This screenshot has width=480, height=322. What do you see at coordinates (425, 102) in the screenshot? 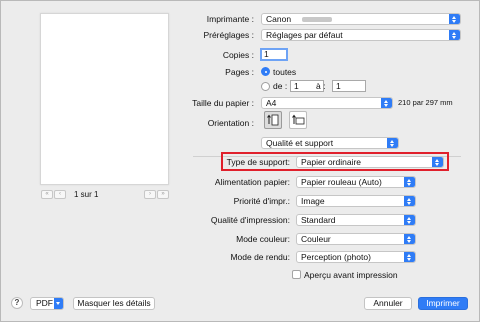
I see `paper-size-dimensions: 210 par 297 mm` at bounding box center [425, 102].